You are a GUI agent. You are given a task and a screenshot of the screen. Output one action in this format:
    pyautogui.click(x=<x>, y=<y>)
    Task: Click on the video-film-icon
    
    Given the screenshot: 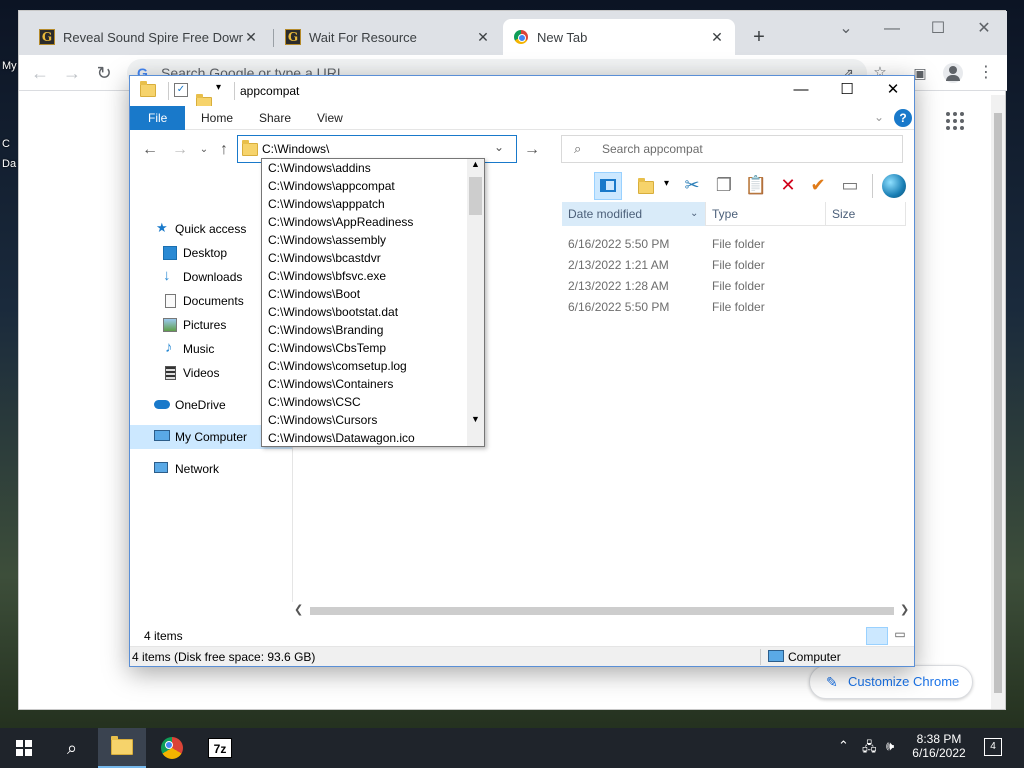 What is the action you would take?
    pyautogui.click(x=170, y=373)
    